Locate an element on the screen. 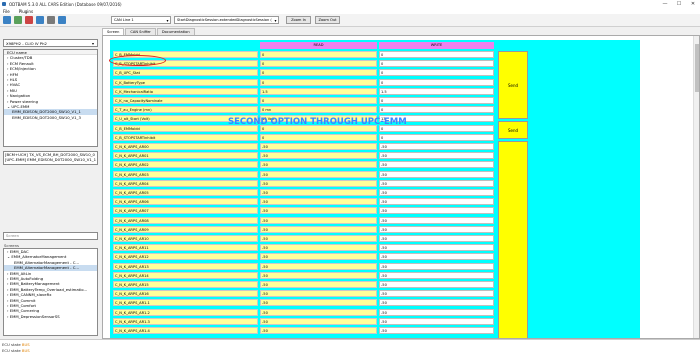  main-tabs: Screen CAN Sniffer Documentation is located at coordinates (149, 31).